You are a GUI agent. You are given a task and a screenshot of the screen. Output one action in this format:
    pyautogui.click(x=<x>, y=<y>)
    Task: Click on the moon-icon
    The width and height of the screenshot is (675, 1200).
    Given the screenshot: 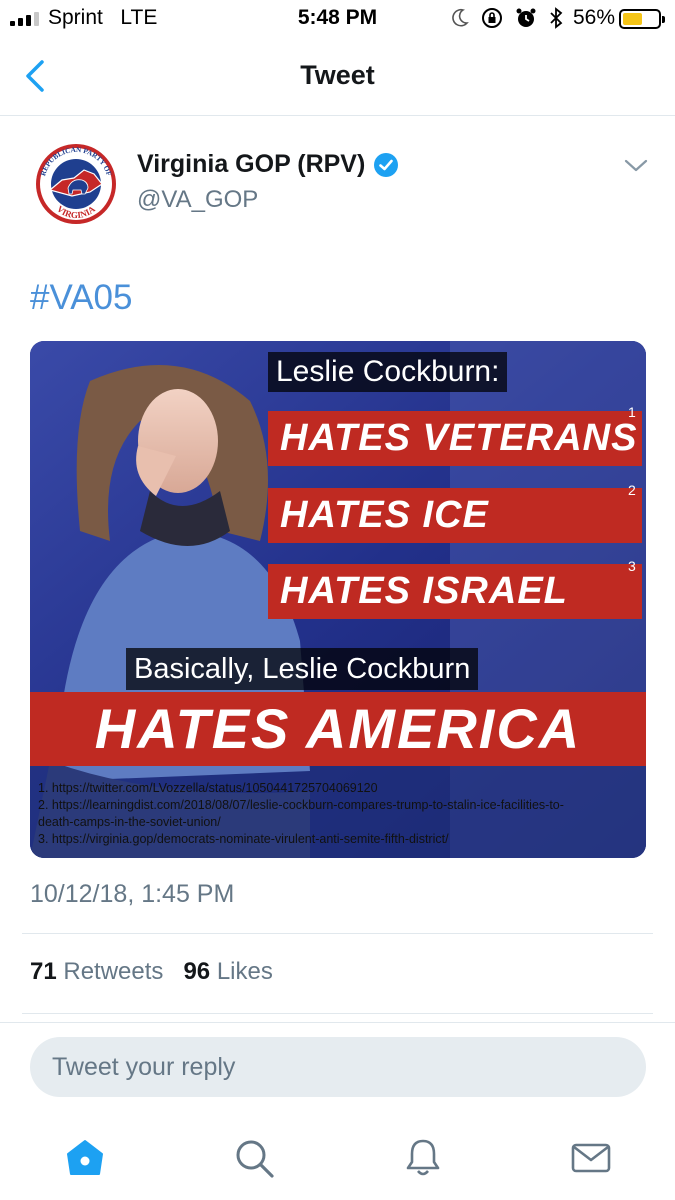 What is the action you would take?
    pyautogui.click(x=460, y=17)
    